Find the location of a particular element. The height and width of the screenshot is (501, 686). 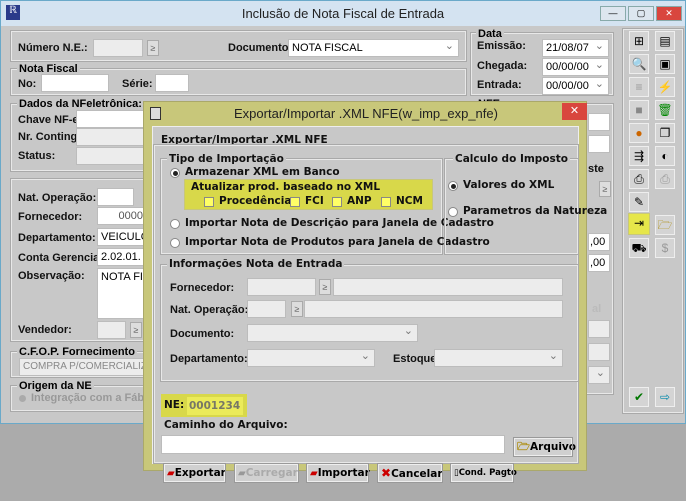

print-disabled-icon: ⎙ is located at coordinates (665, 179).